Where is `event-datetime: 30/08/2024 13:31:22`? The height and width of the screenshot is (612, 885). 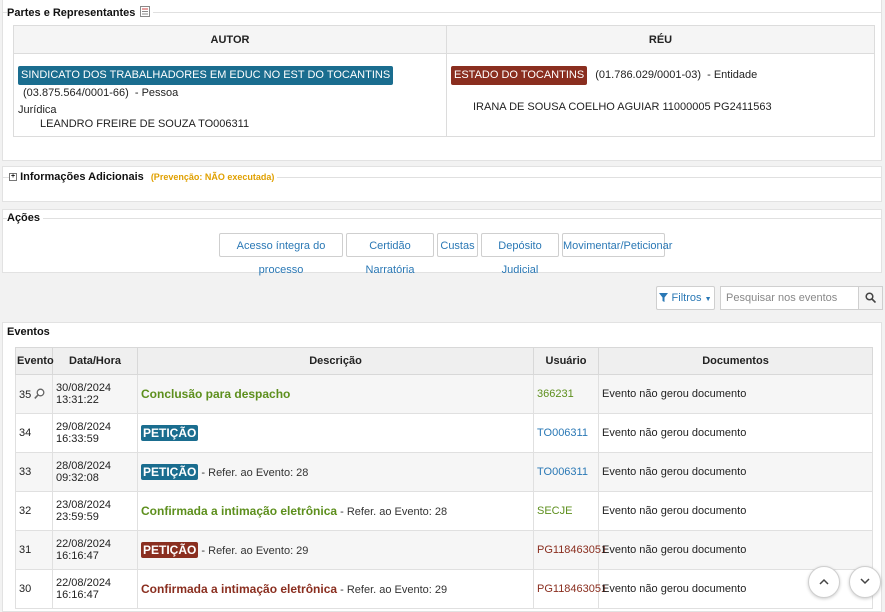
event-datetime: 30/08/2024 13:31:22 is located at coordinates (95, 394).